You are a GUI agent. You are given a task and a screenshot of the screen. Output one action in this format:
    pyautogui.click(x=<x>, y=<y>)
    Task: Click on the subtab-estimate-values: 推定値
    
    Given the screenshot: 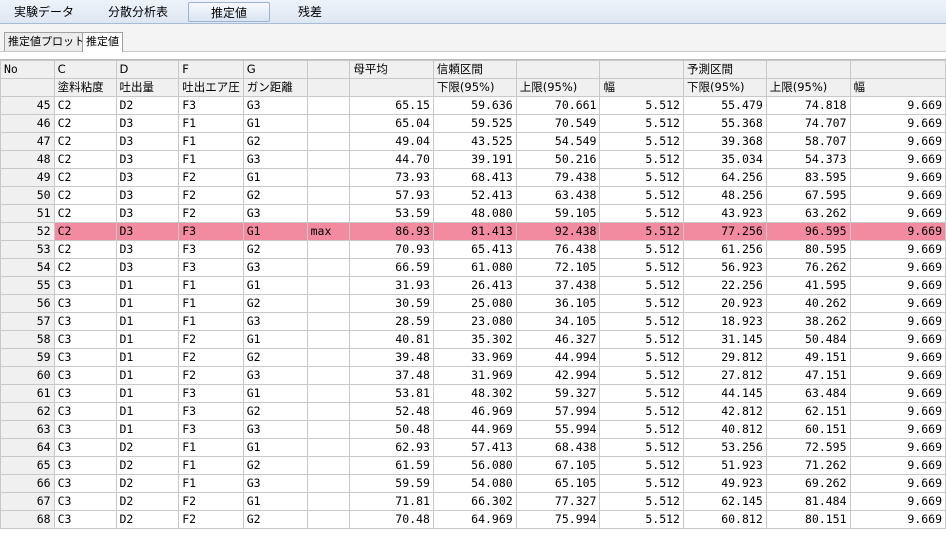 What is the action you would take?
    pyautogui.click(x=102, y=42)
    